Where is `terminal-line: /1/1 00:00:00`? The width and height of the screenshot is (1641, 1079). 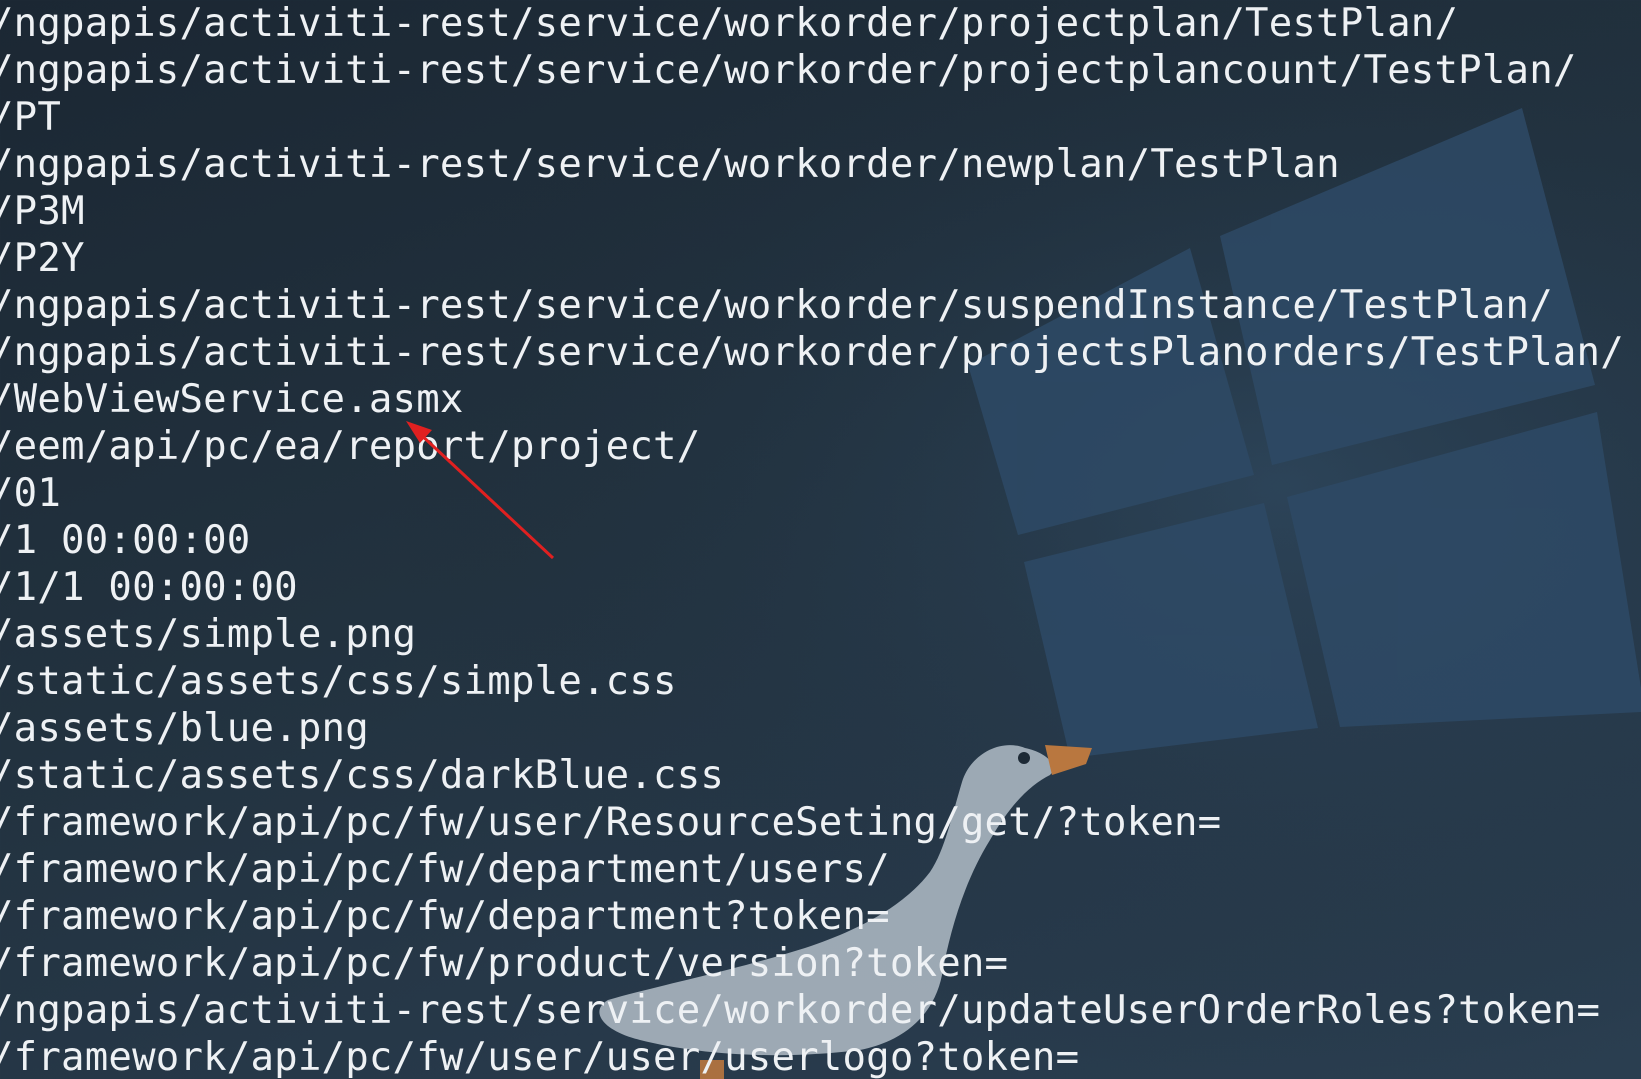 terminal-line: /1/1 00:00:00 is located at coordinates (149, 587).